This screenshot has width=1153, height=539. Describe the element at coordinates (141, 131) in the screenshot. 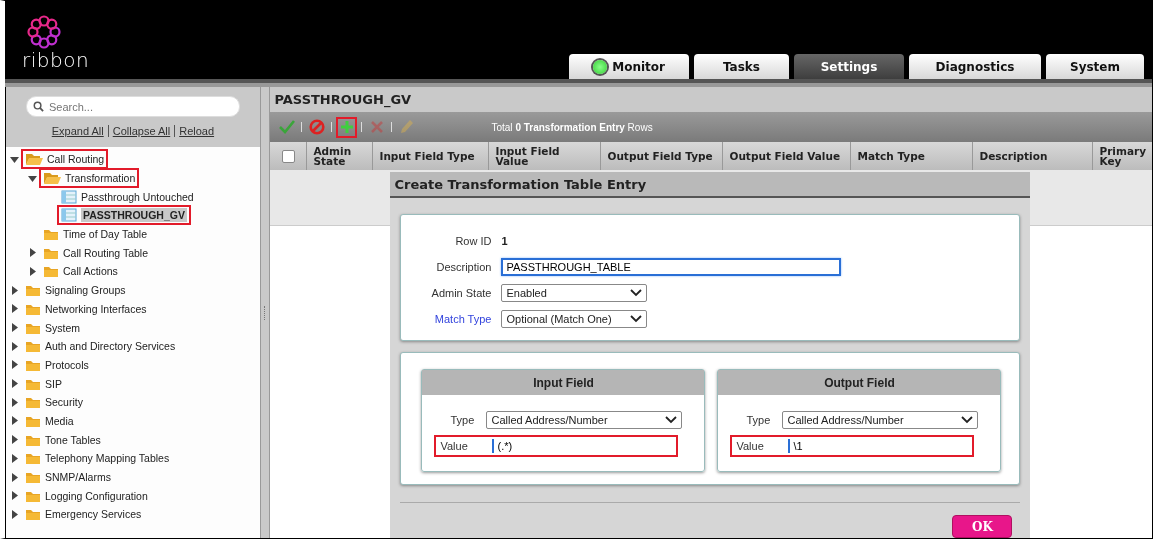

I see `tree-link: Collapse All` at that location.